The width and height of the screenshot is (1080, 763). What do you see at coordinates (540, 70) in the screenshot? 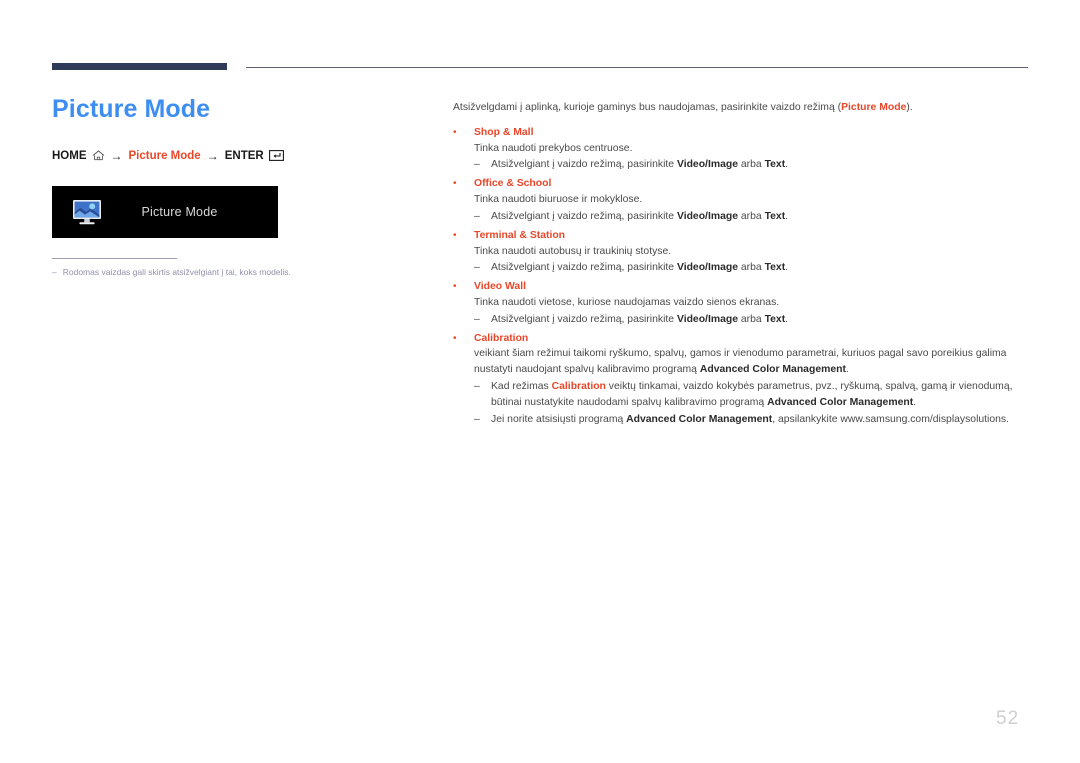
I see `header-rules` at bounding box center [540, 70].